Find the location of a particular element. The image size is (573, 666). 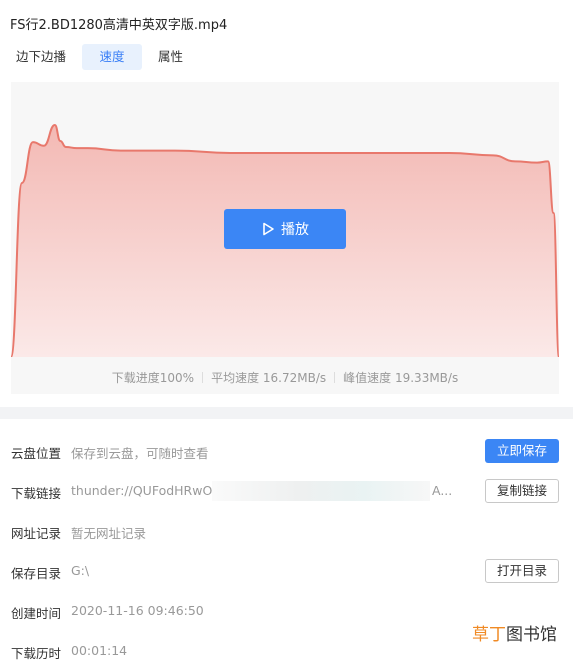

save-directory-value: G:\ is located at coordinates (80, 570).